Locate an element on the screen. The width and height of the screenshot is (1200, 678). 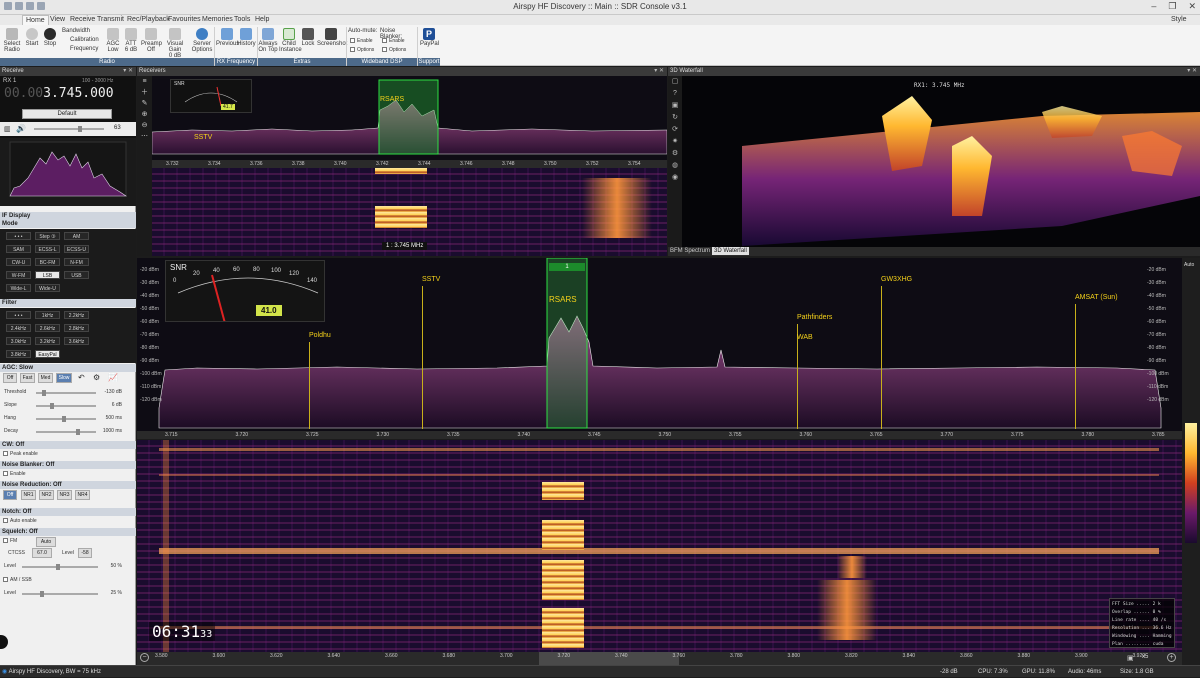
brightness-icon: ✷ is located at coordinates (675, 142).